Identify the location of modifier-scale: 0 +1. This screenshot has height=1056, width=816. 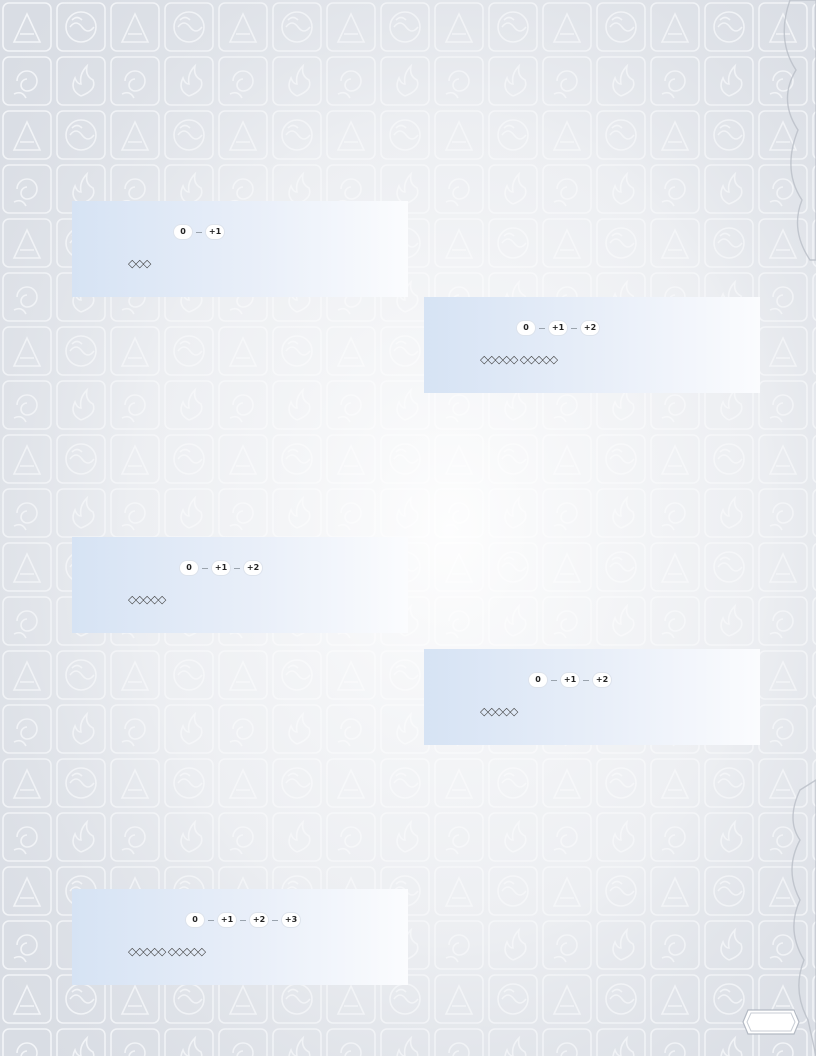
(199, 232).